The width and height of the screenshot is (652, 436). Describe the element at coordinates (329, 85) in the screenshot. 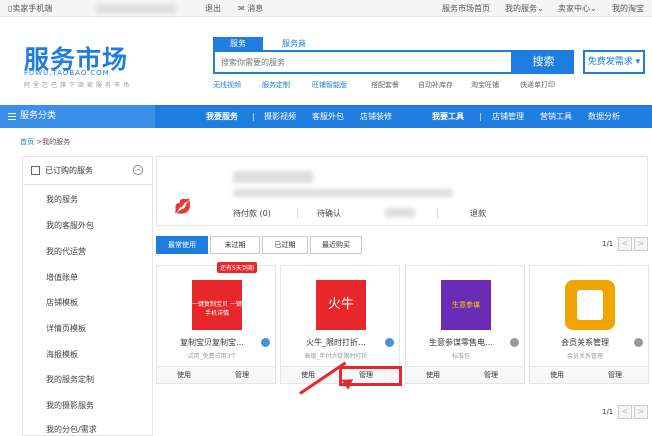

I see `hotlink-smart-shop: 旺铺智能版` at that location.